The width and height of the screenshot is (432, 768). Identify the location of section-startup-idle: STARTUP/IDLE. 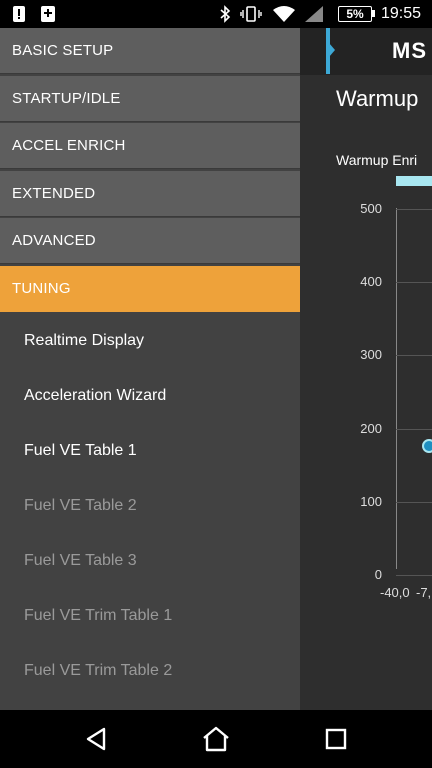
(150, 99).